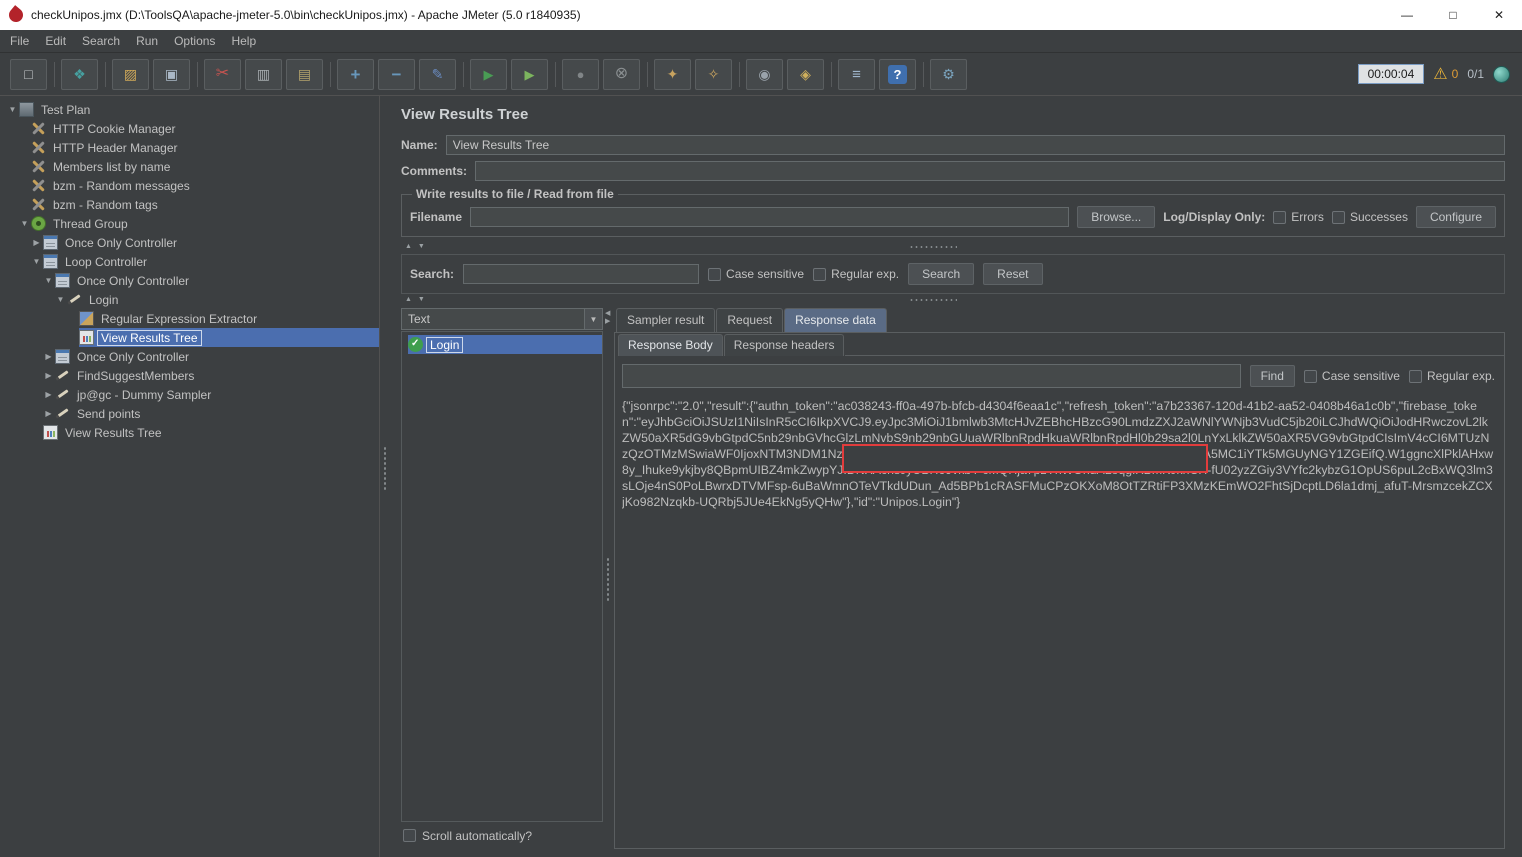  Describe the element at coordinates (189, 299) in the screenshot. I see `tree-item-login: ▼ Login` at that location.